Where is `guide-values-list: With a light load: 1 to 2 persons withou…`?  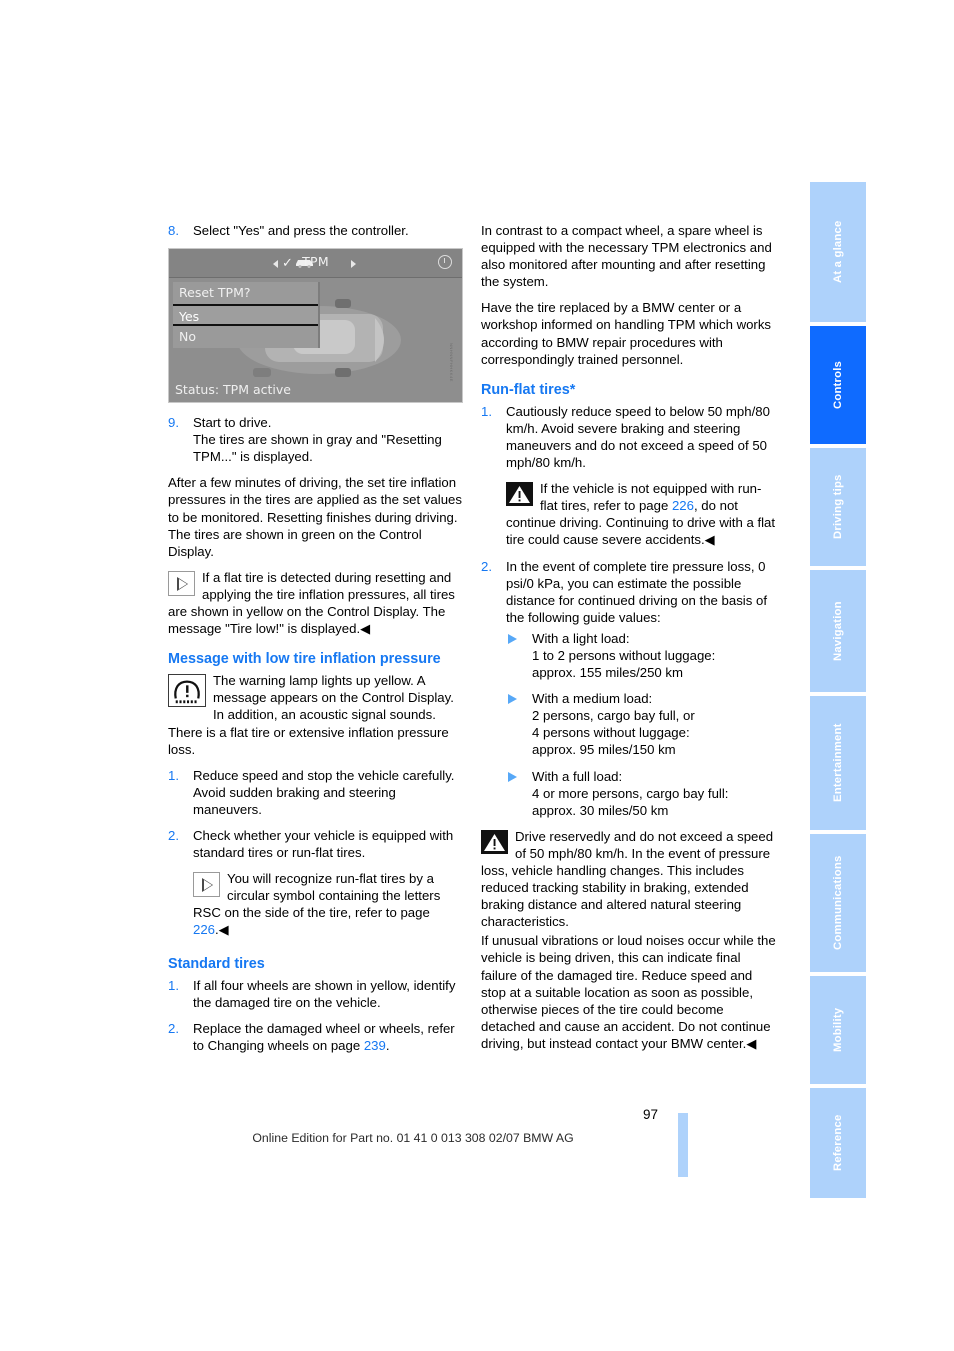 guide-values-list: With a light load: 1 to 2 persons withou… is located at coordinates (641, 724).